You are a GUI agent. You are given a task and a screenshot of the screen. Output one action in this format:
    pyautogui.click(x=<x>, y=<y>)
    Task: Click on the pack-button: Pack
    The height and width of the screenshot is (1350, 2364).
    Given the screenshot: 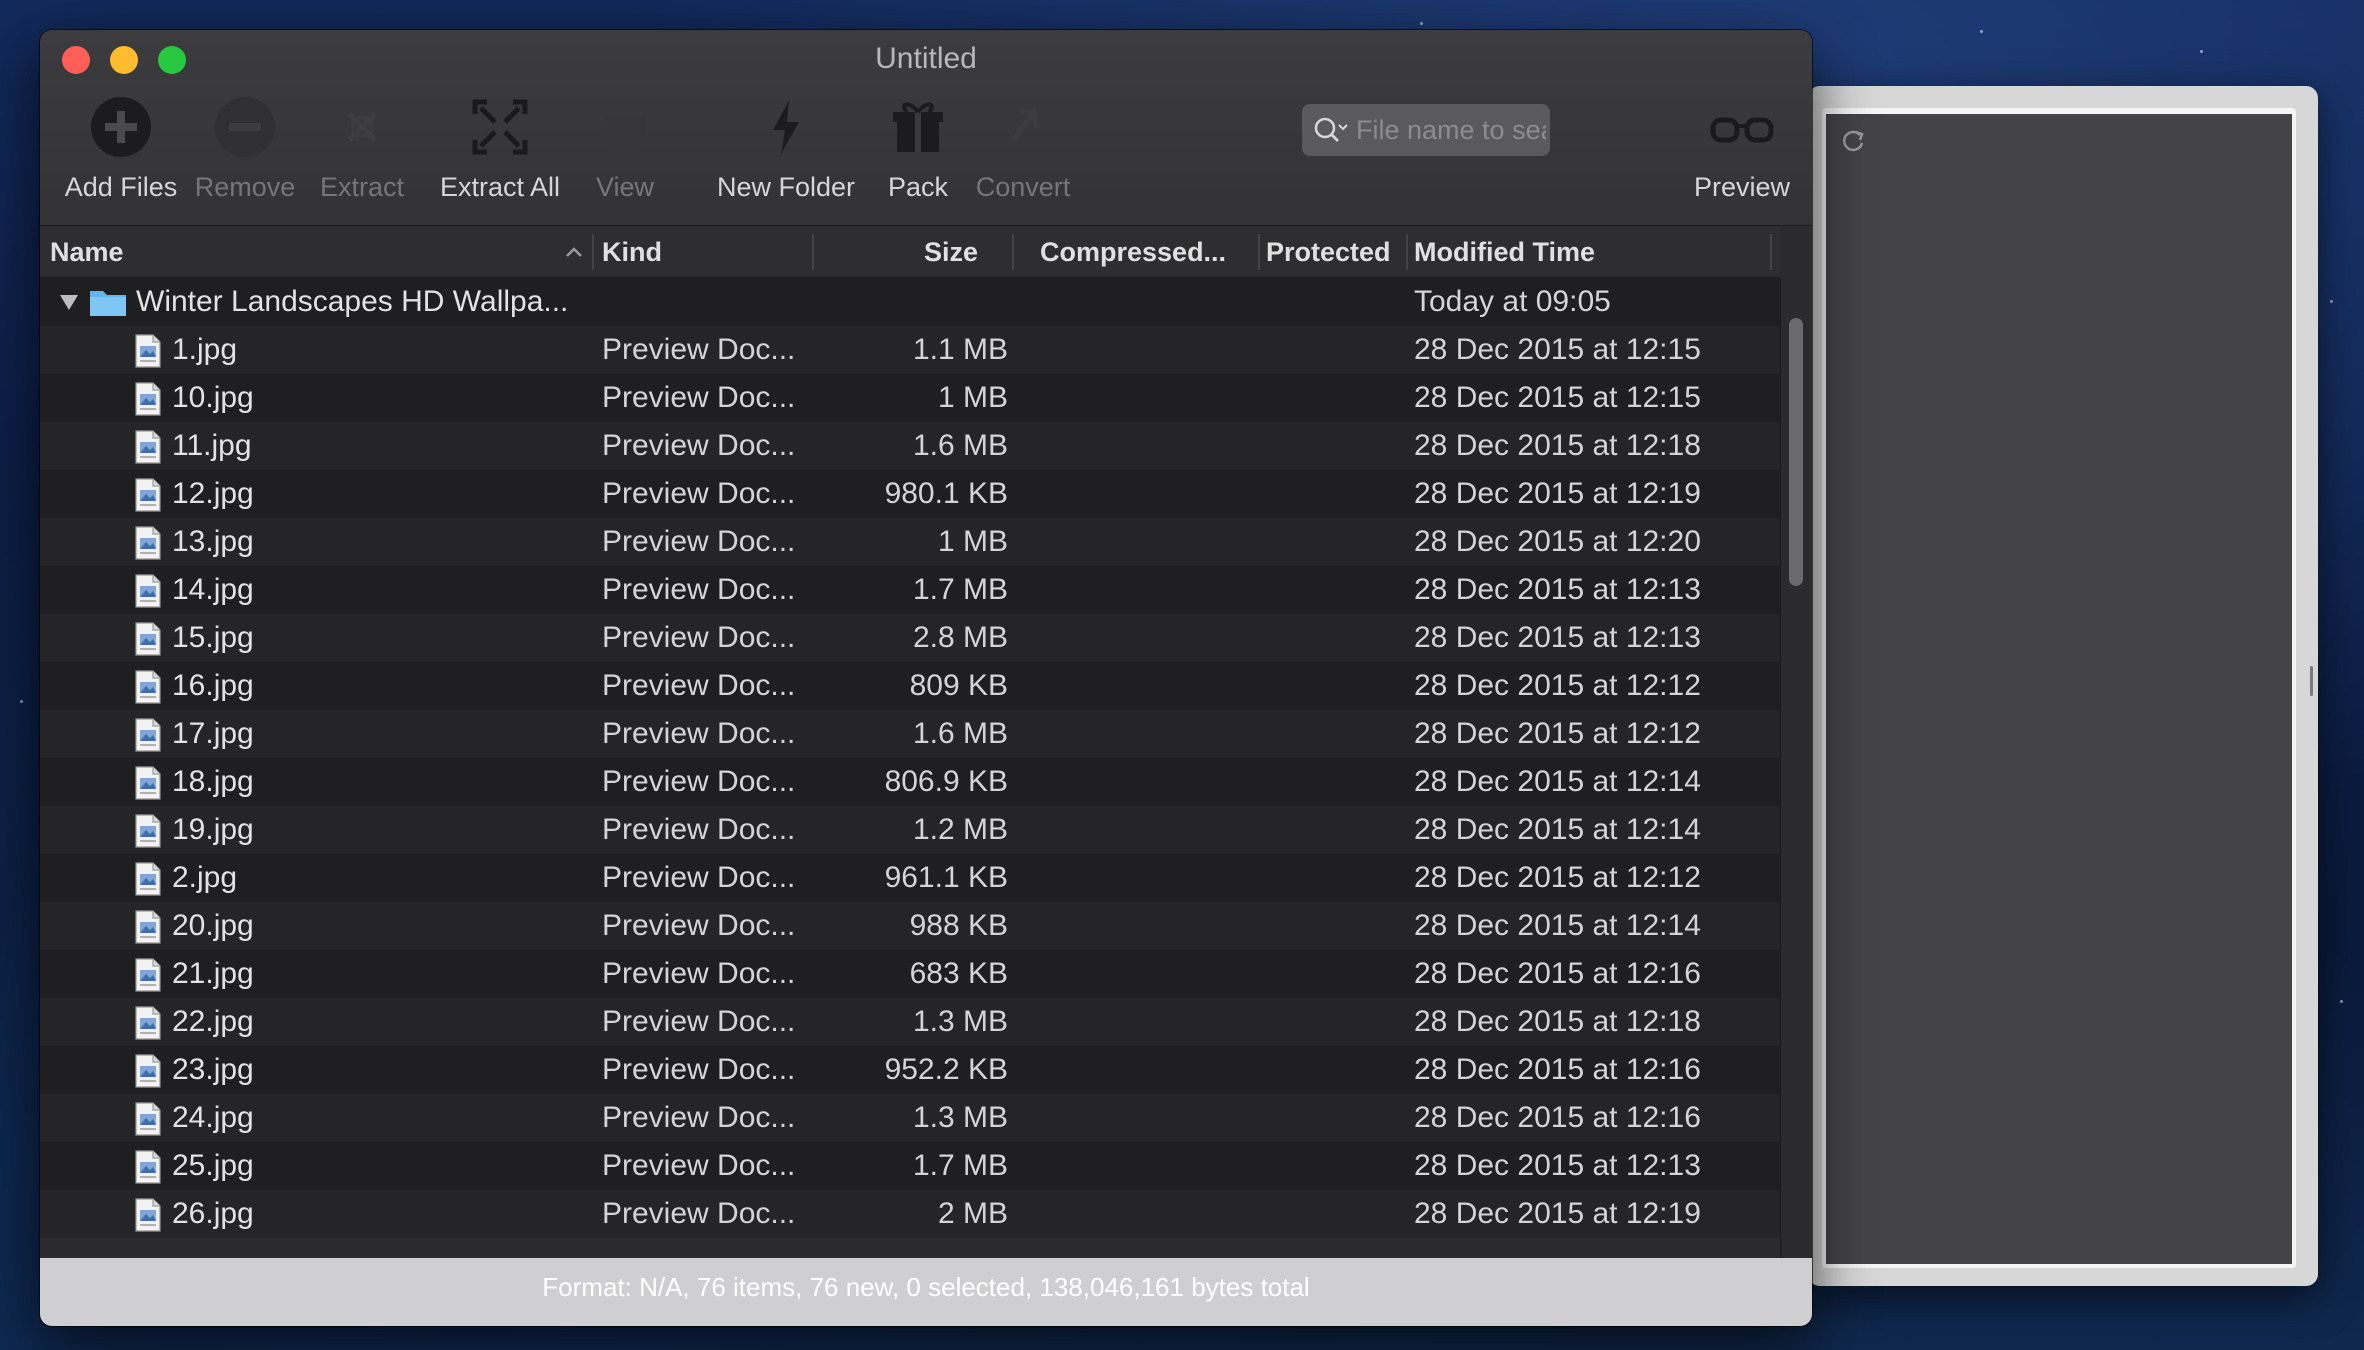 What is the action you would take?
    pyautogui.click(x=918, y=152)
    